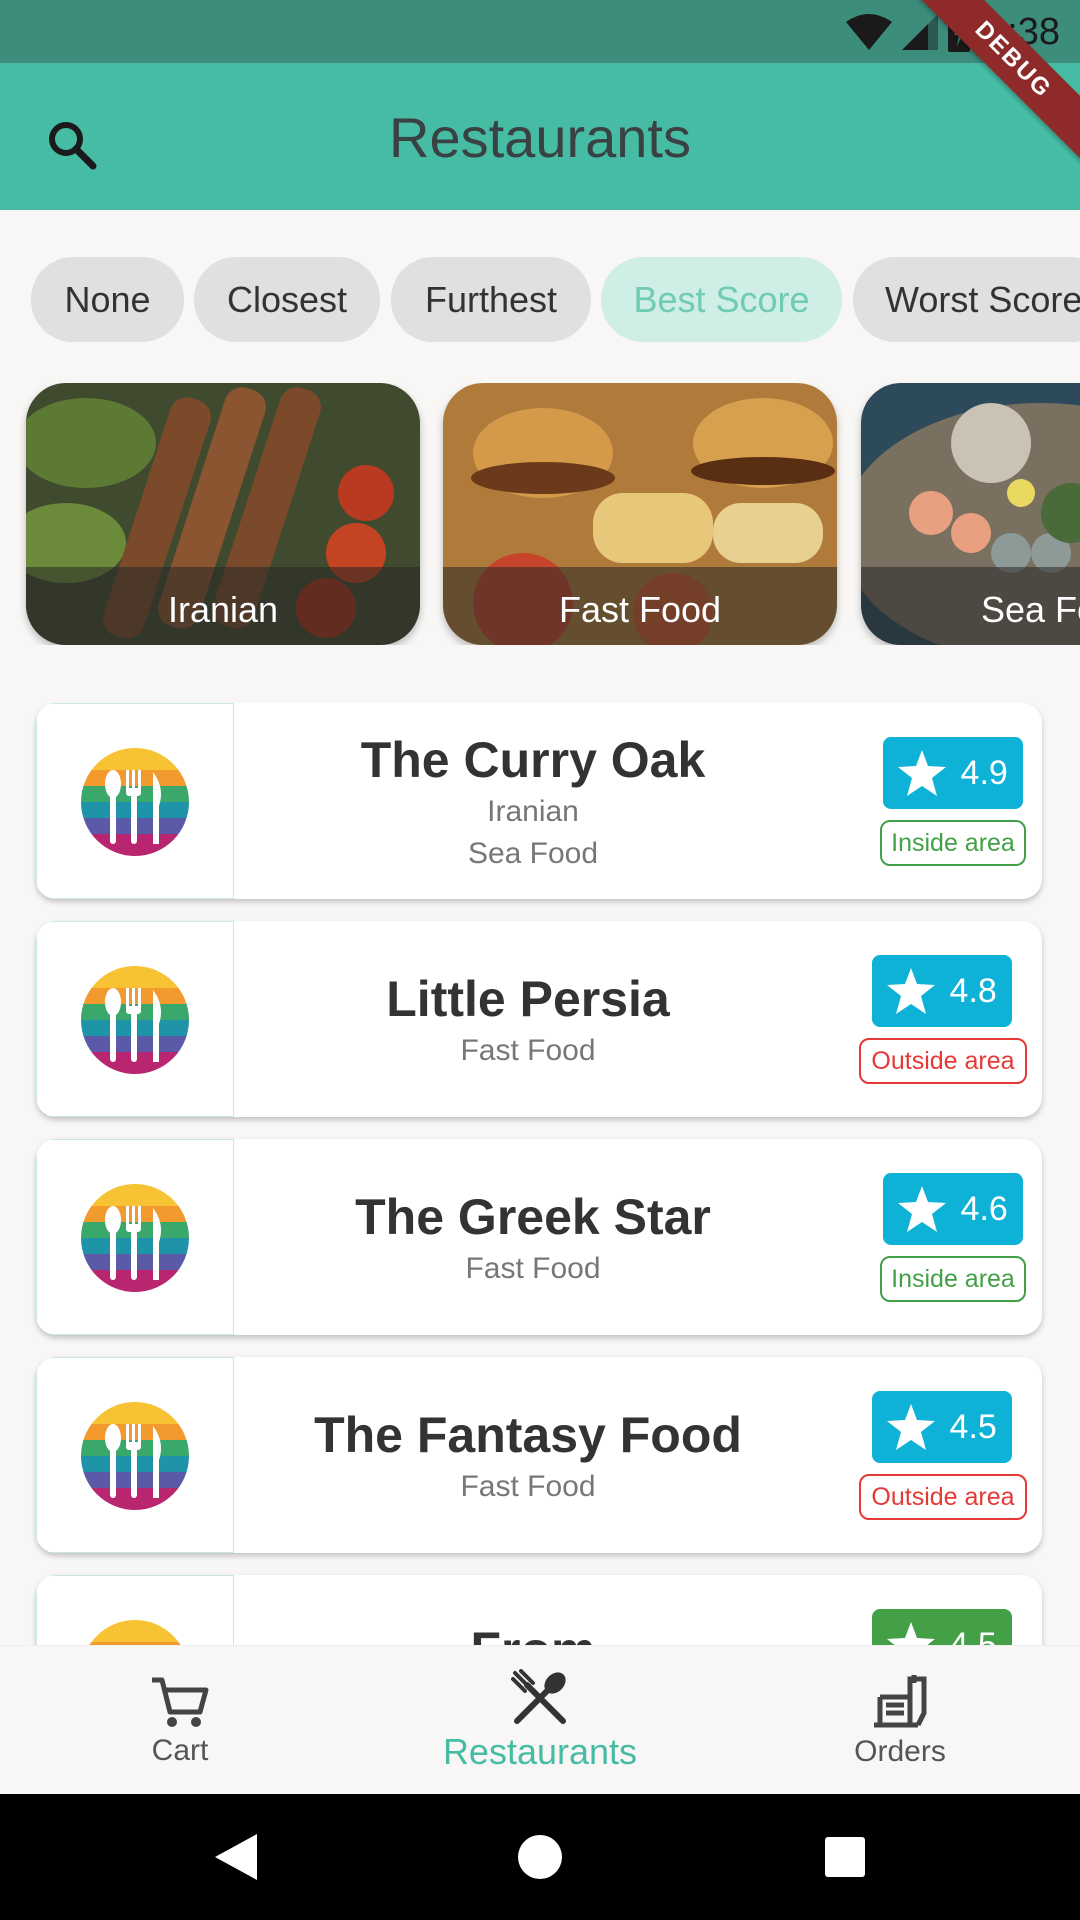 The width and height of the screenshot is (1080, 1920). I want to click on nav-label: Restaurants, so click(540, 1751).